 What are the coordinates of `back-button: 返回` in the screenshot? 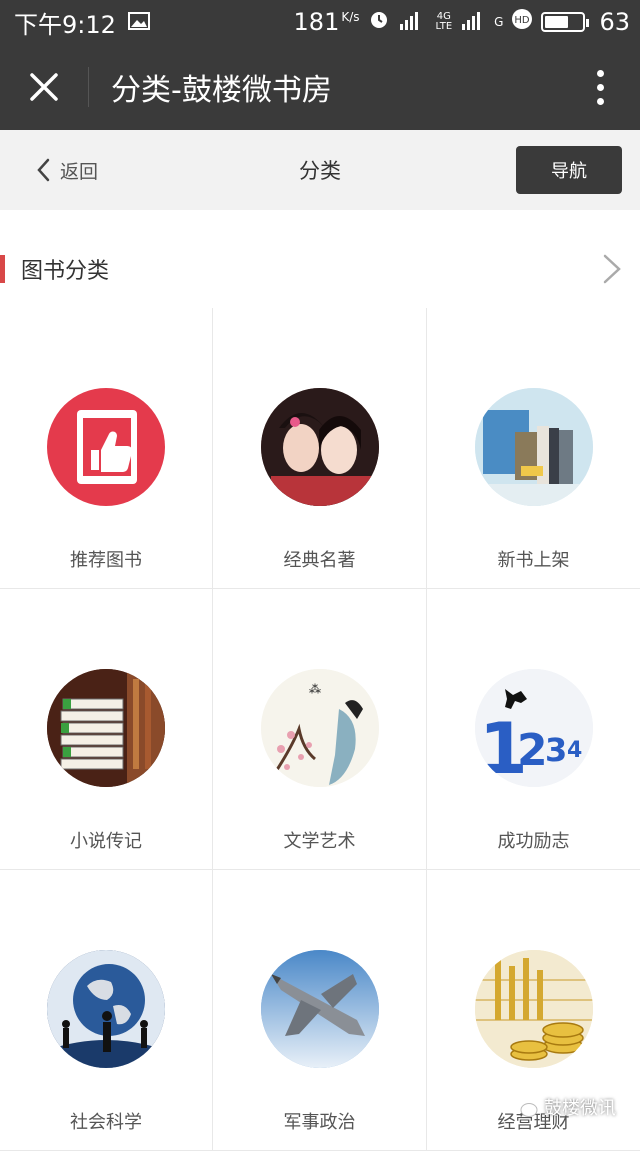 It's located at (90, 170).